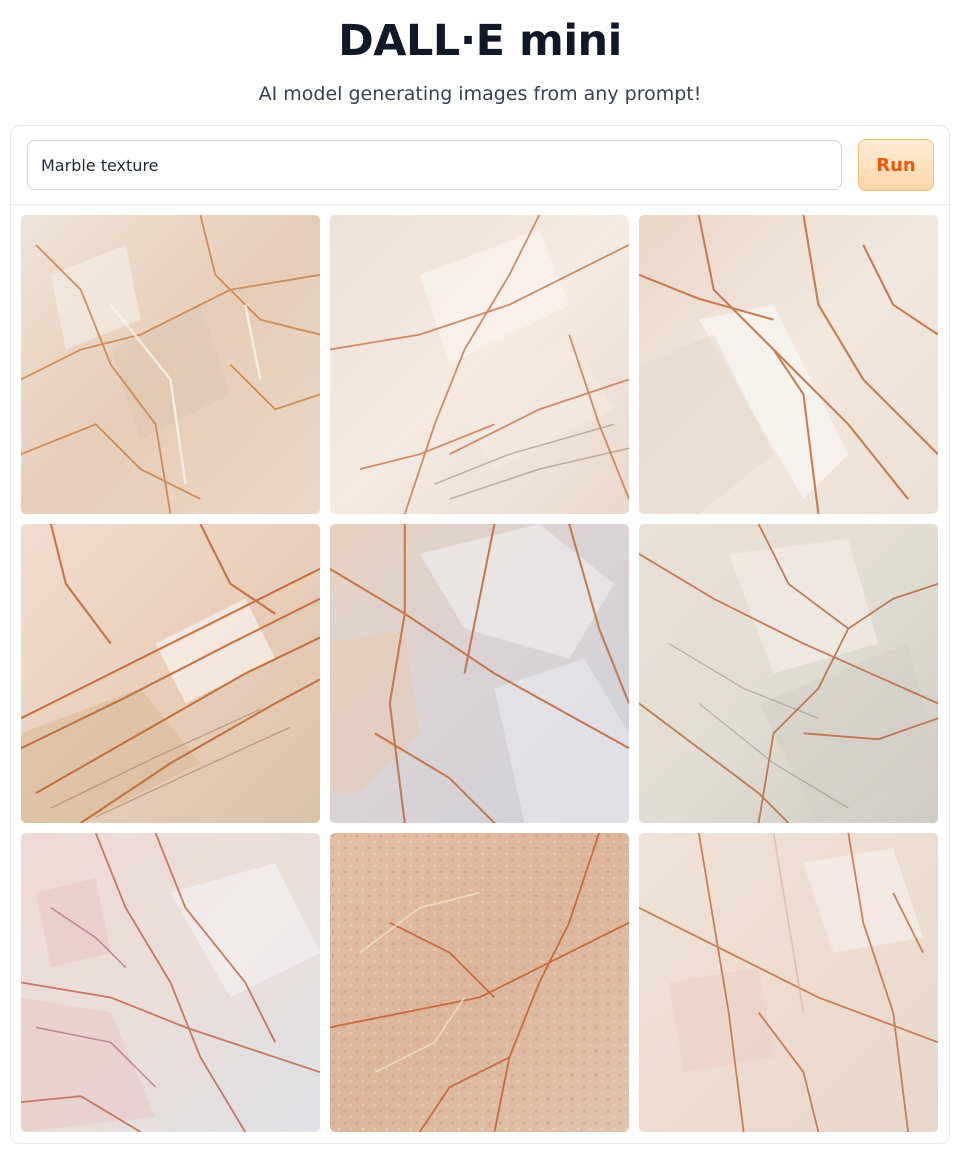 This screenshot has height=1155, width=960. Describe the element at coordinates (896, 165) in the screenshot. I see `run-button: Run` at that location.